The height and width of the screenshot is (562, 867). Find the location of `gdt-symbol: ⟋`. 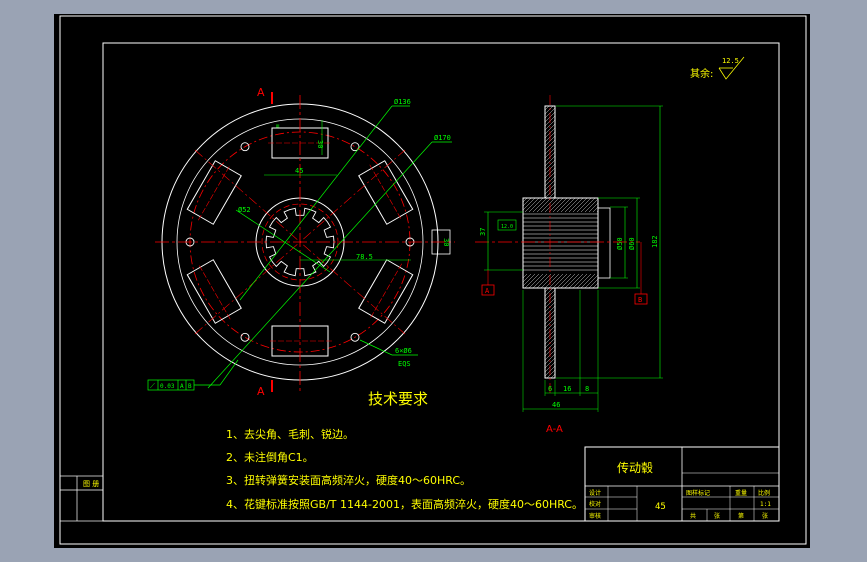

gdt-symbol: ⟋ is located at coordinates (152, 386).